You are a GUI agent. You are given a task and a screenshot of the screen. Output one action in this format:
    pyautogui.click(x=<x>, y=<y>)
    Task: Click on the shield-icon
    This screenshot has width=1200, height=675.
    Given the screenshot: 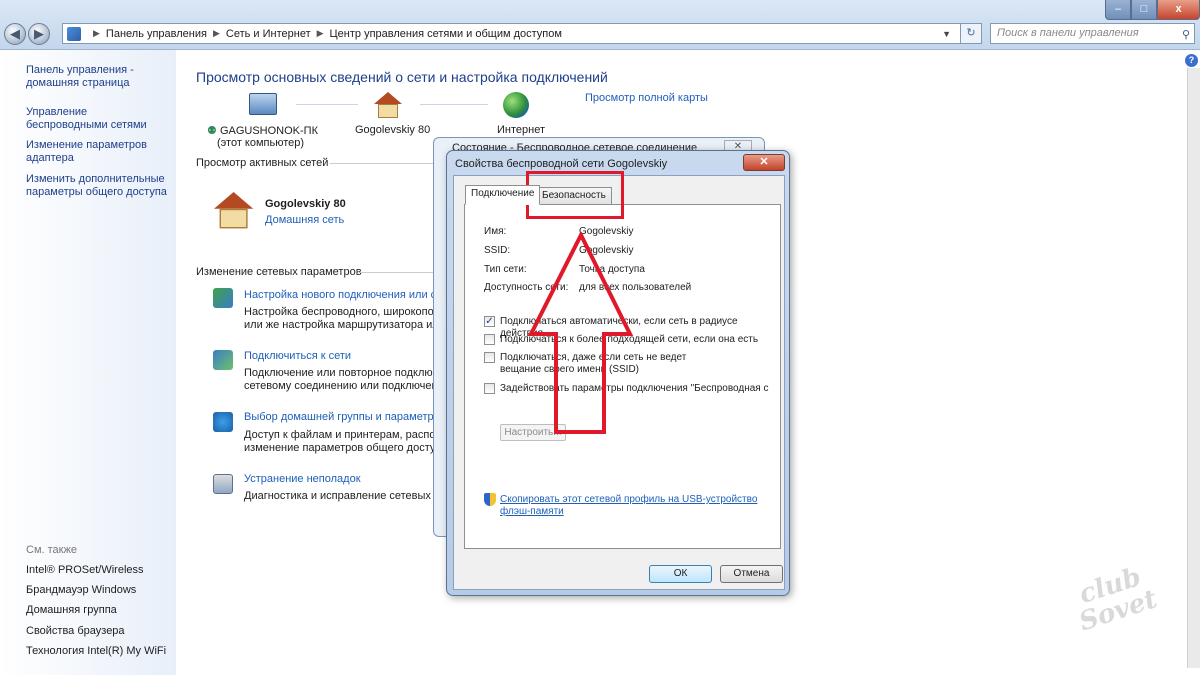 What is the action you would take?
    pyautogui.click(x=490, y=499)
    